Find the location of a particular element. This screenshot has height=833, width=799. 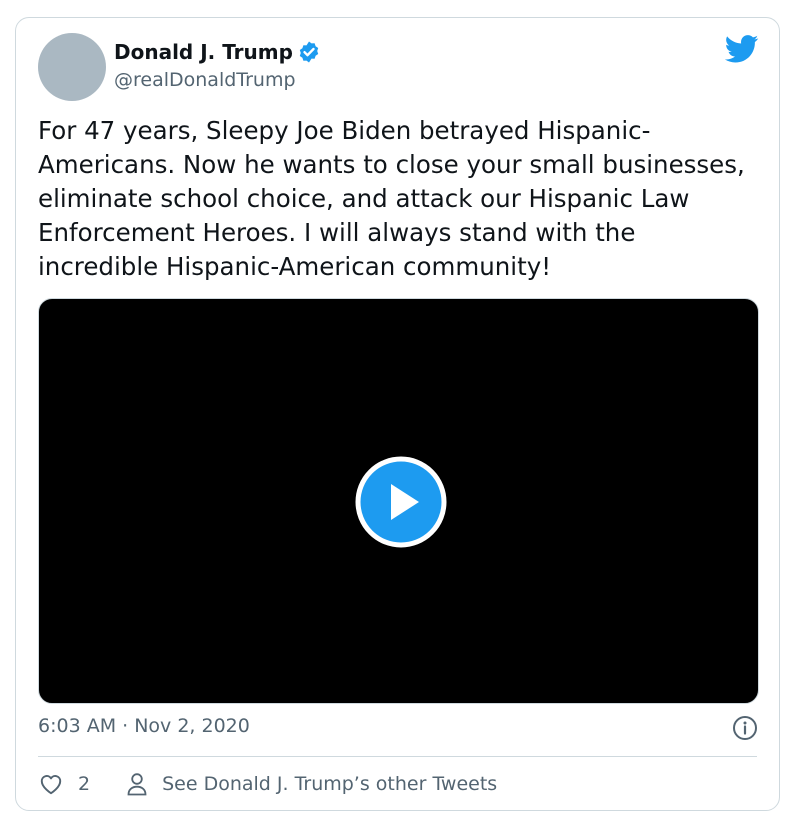

twitter-bird-icon is located at coordinates (742, 49).